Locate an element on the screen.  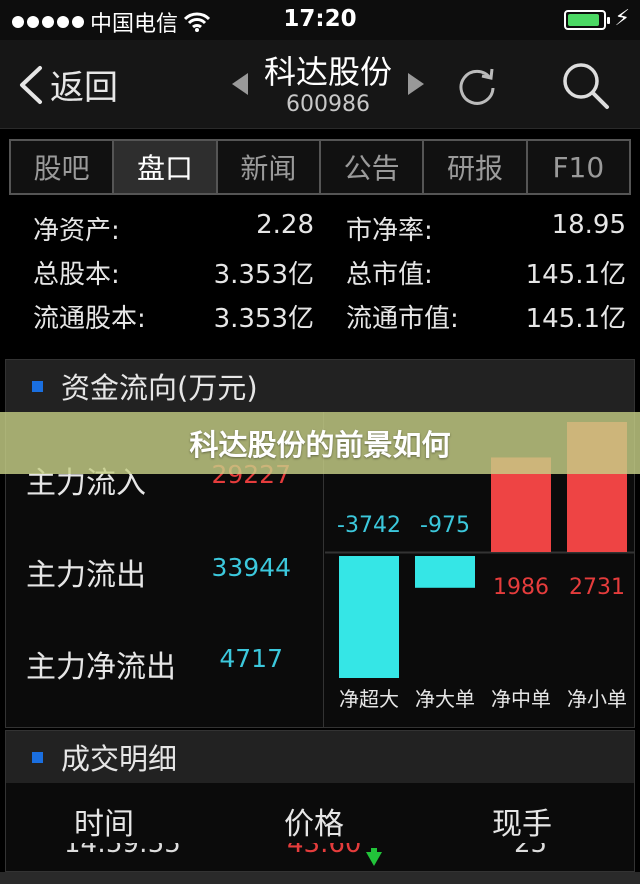
market-cap-value: 145.1亿 is located at coordinates (575, 275).